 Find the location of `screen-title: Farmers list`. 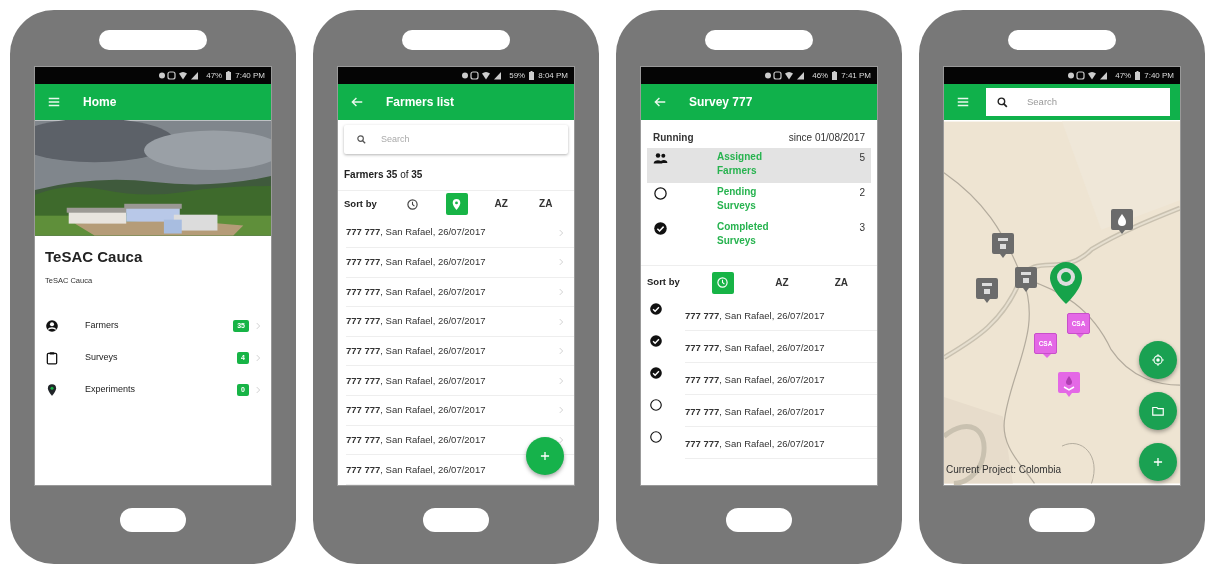

screen-title: Farmers list is located at coordinates (420, 102).